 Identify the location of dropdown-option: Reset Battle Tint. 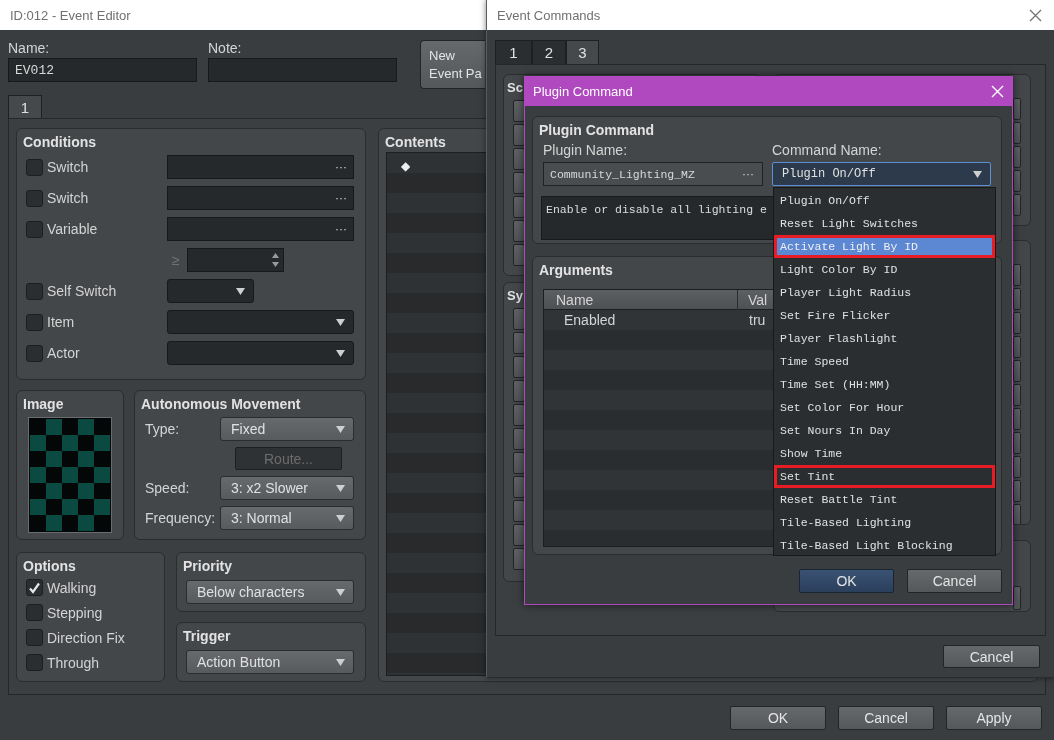
(884, 499).